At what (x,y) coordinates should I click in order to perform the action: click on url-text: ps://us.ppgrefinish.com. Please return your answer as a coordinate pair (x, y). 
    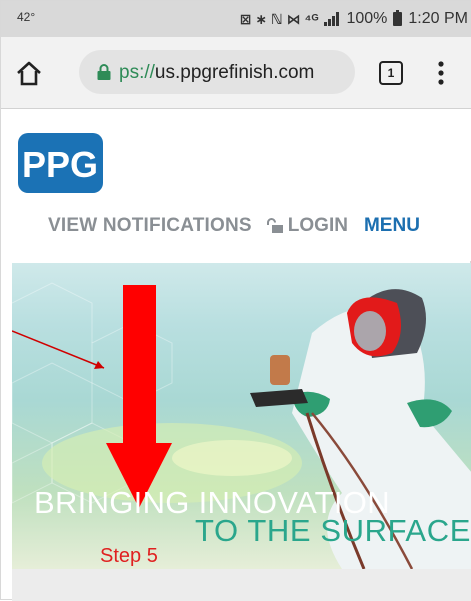
    Looking at the image, I should click on (216, 73).